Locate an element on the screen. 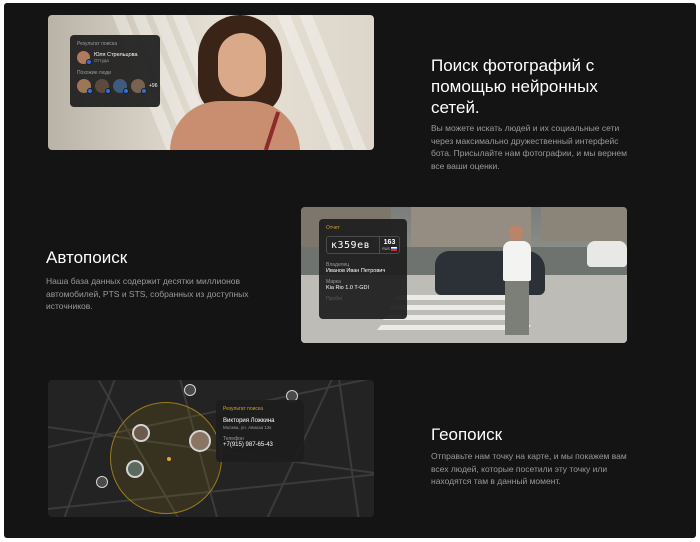 Image resolution: width=700 pixels, height=542 pixels. result-avatar is located at coordinates (84, 58).